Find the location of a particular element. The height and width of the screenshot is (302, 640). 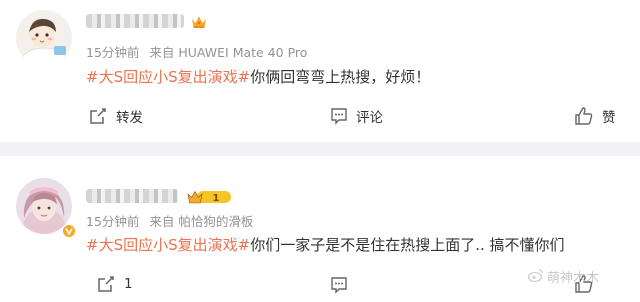

weibo-logo-icon is located at coordinates (535, 277).